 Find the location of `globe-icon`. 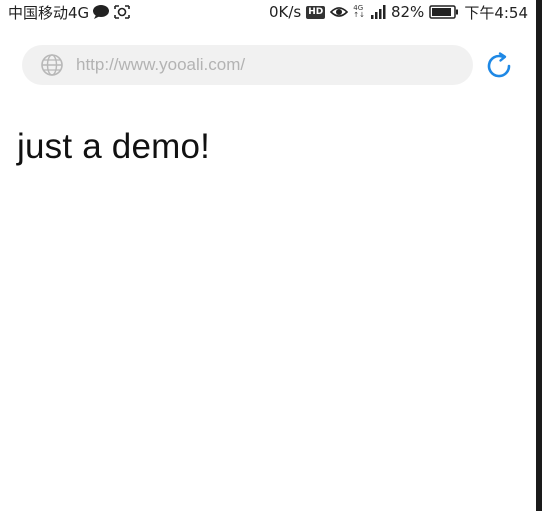

globe-icon is located at coordinates (52, 65).